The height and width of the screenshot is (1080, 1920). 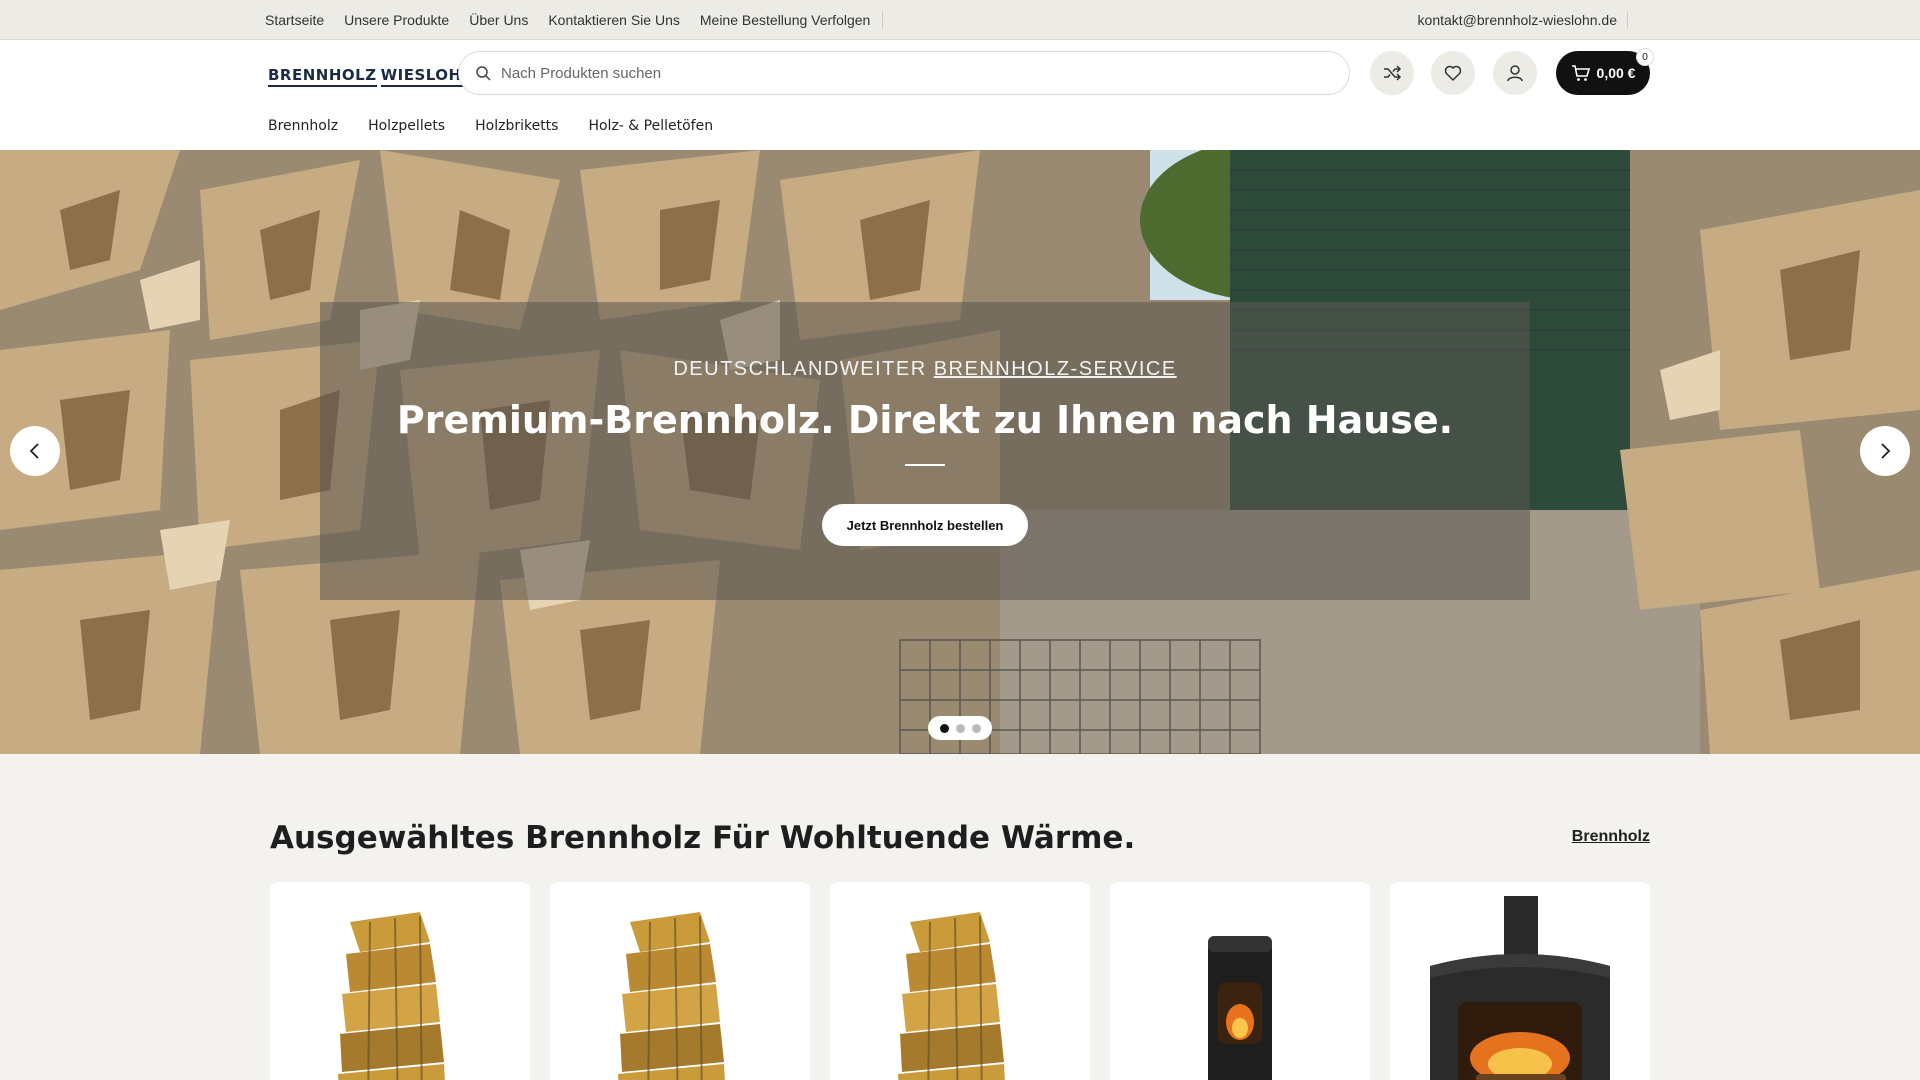 I want to click on top-link-bestellung: Meine Bestellung Verfolgen, so click(x=785, y=20).